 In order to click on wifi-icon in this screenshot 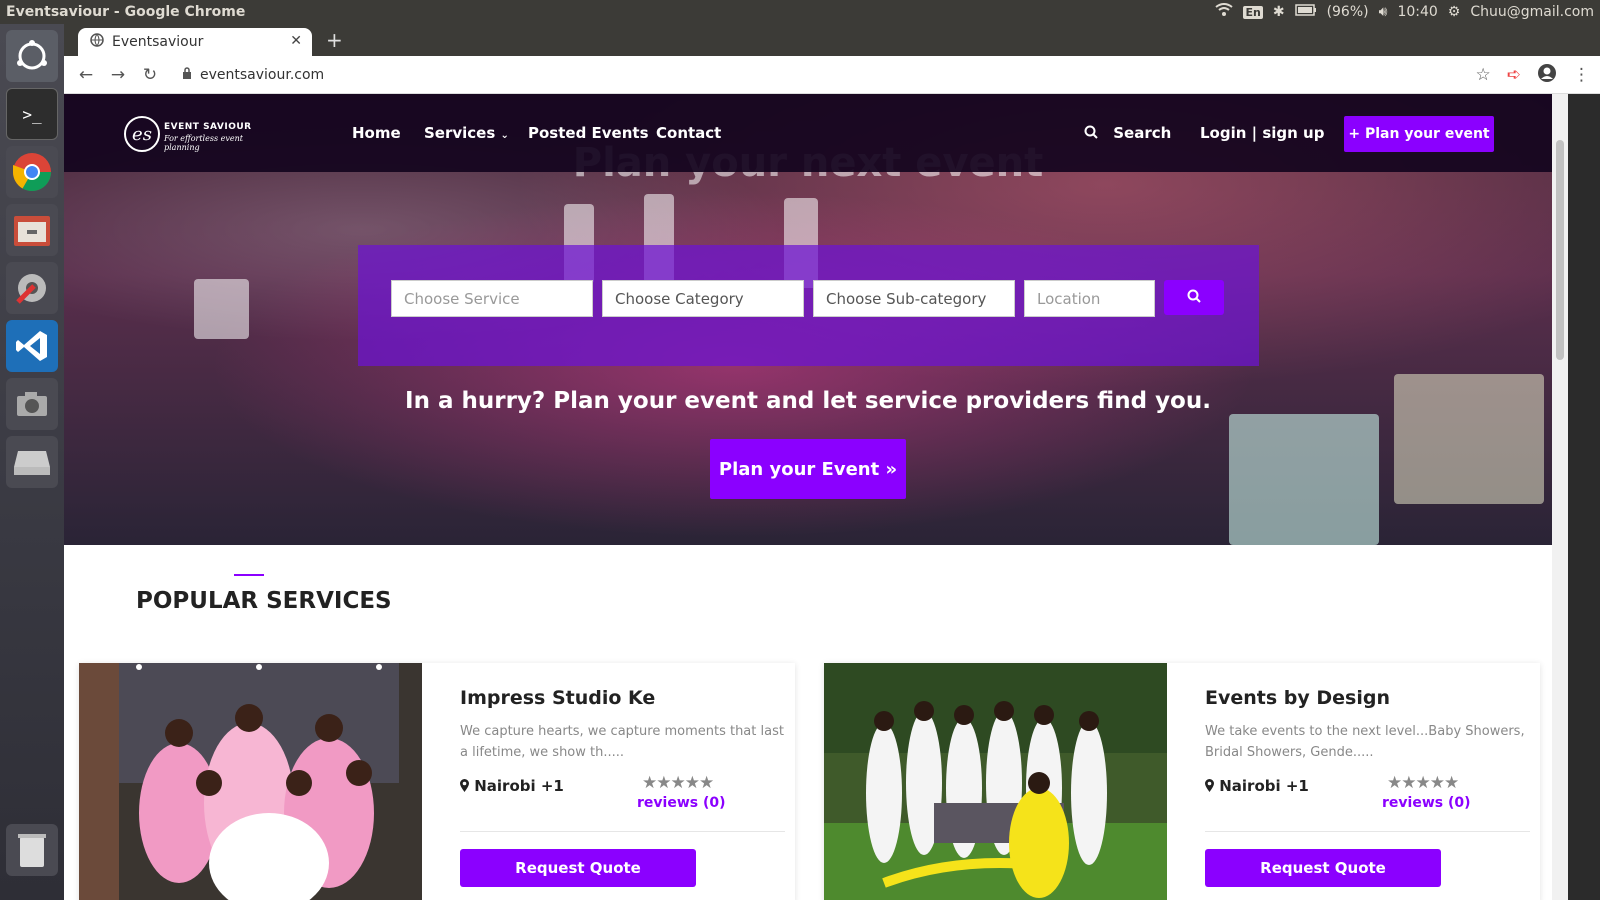, I will do `click(1224, 12)`.